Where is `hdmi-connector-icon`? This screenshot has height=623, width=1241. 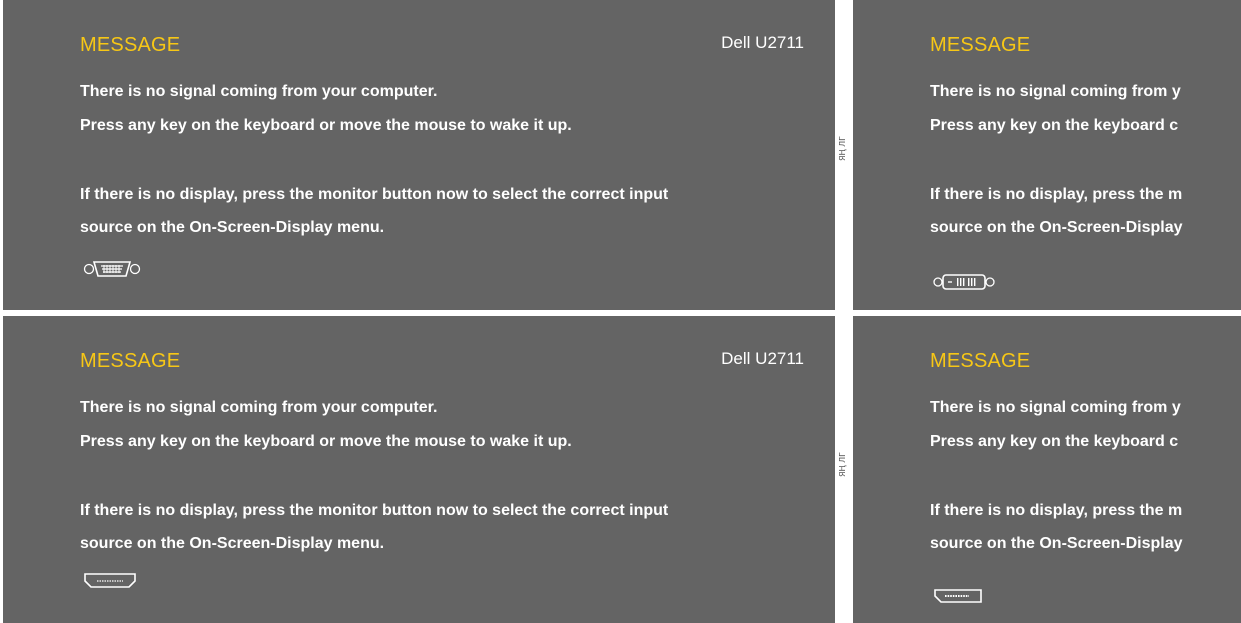 hdmi-connector-icon is located at coordinates (110, 582).